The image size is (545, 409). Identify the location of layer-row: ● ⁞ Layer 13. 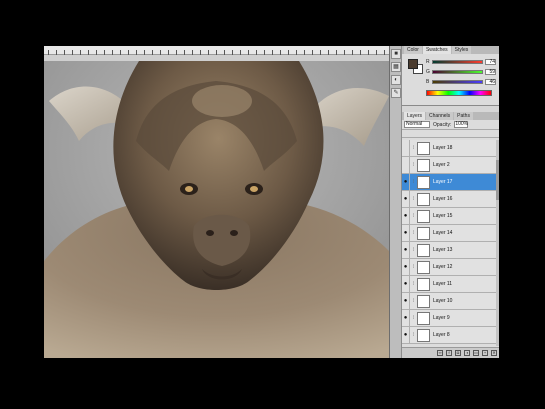
(449, 250).